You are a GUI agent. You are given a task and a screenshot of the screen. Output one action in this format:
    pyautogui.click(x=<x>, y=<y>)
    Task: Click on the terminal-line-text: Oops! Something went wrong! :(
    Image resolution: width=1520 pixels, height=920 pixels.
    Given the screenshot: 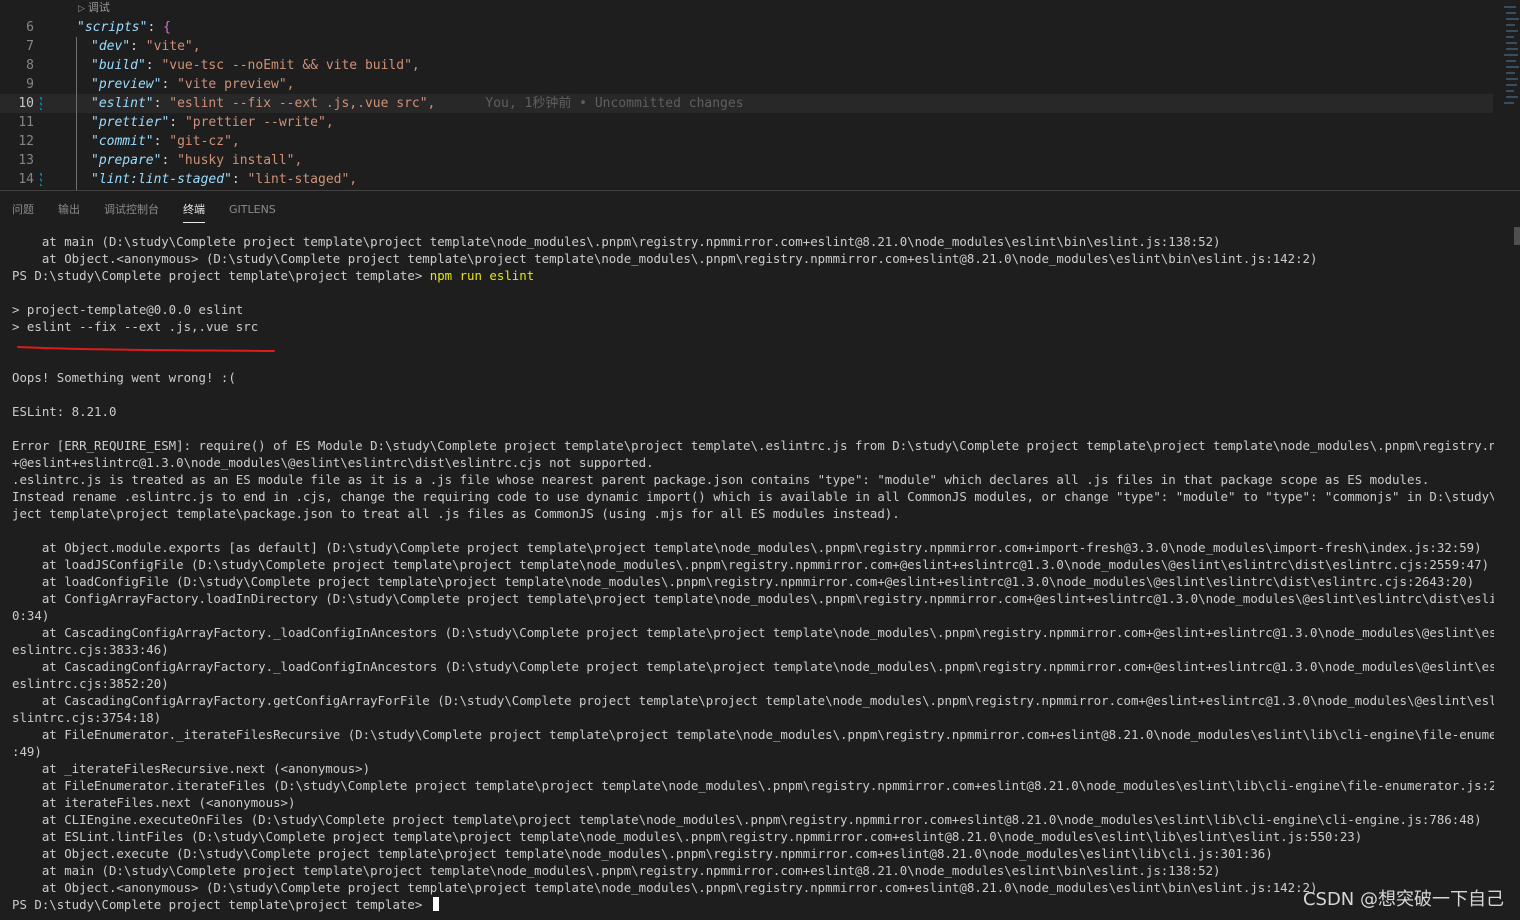 What is the action you would take?
    pyautogui.click(x=124, y=377)
    